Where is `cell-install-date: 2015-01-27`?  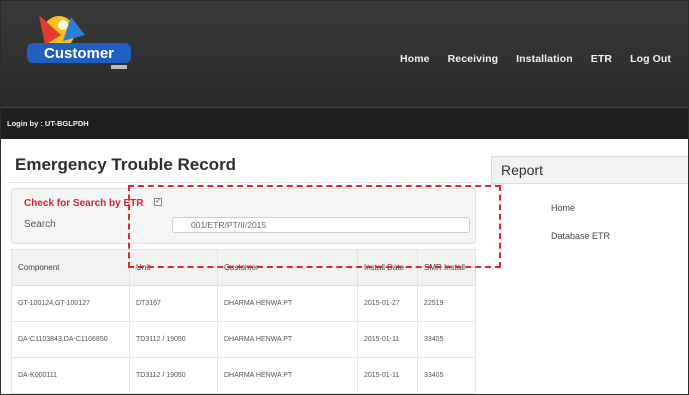
cell-install-date: 2015-01-27 is located at coordinates (387, 303).